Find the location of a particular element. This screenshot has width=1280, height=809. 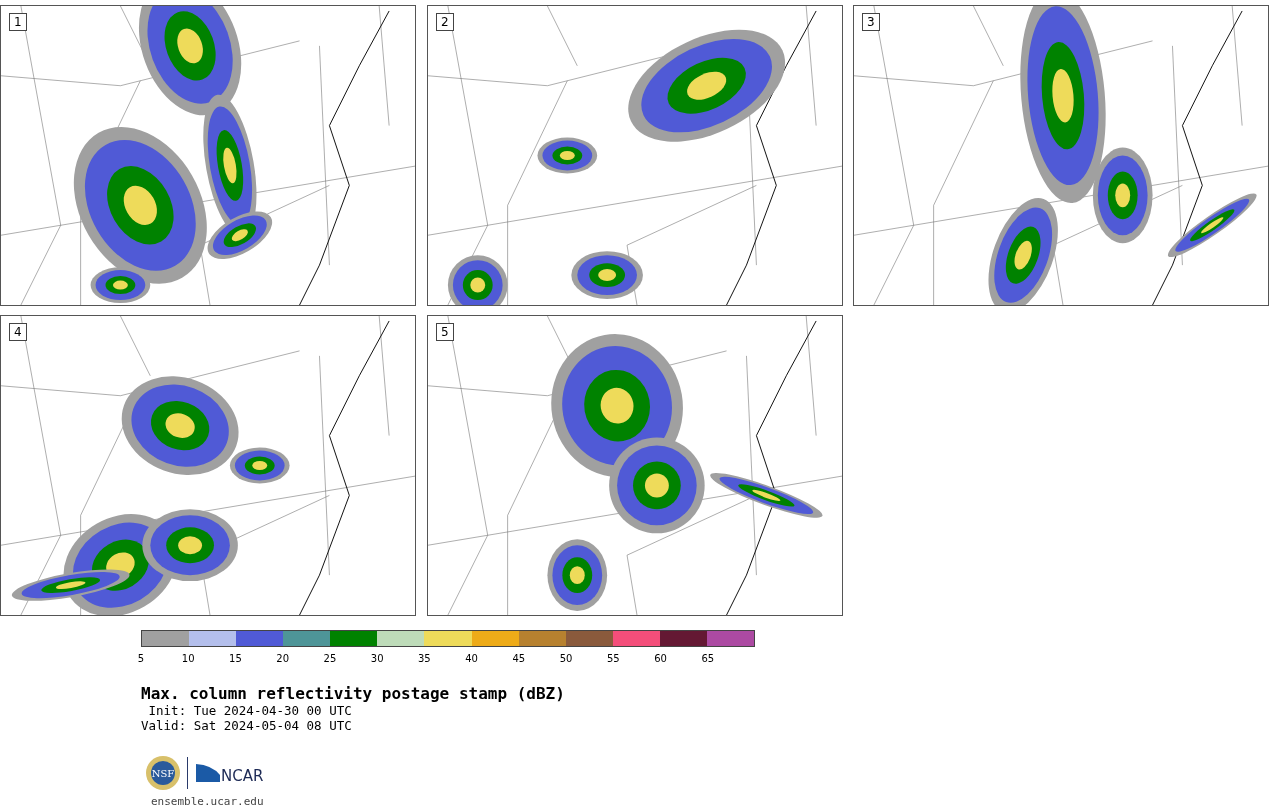

tick-label: 30 is located at coordinates (377, 658).